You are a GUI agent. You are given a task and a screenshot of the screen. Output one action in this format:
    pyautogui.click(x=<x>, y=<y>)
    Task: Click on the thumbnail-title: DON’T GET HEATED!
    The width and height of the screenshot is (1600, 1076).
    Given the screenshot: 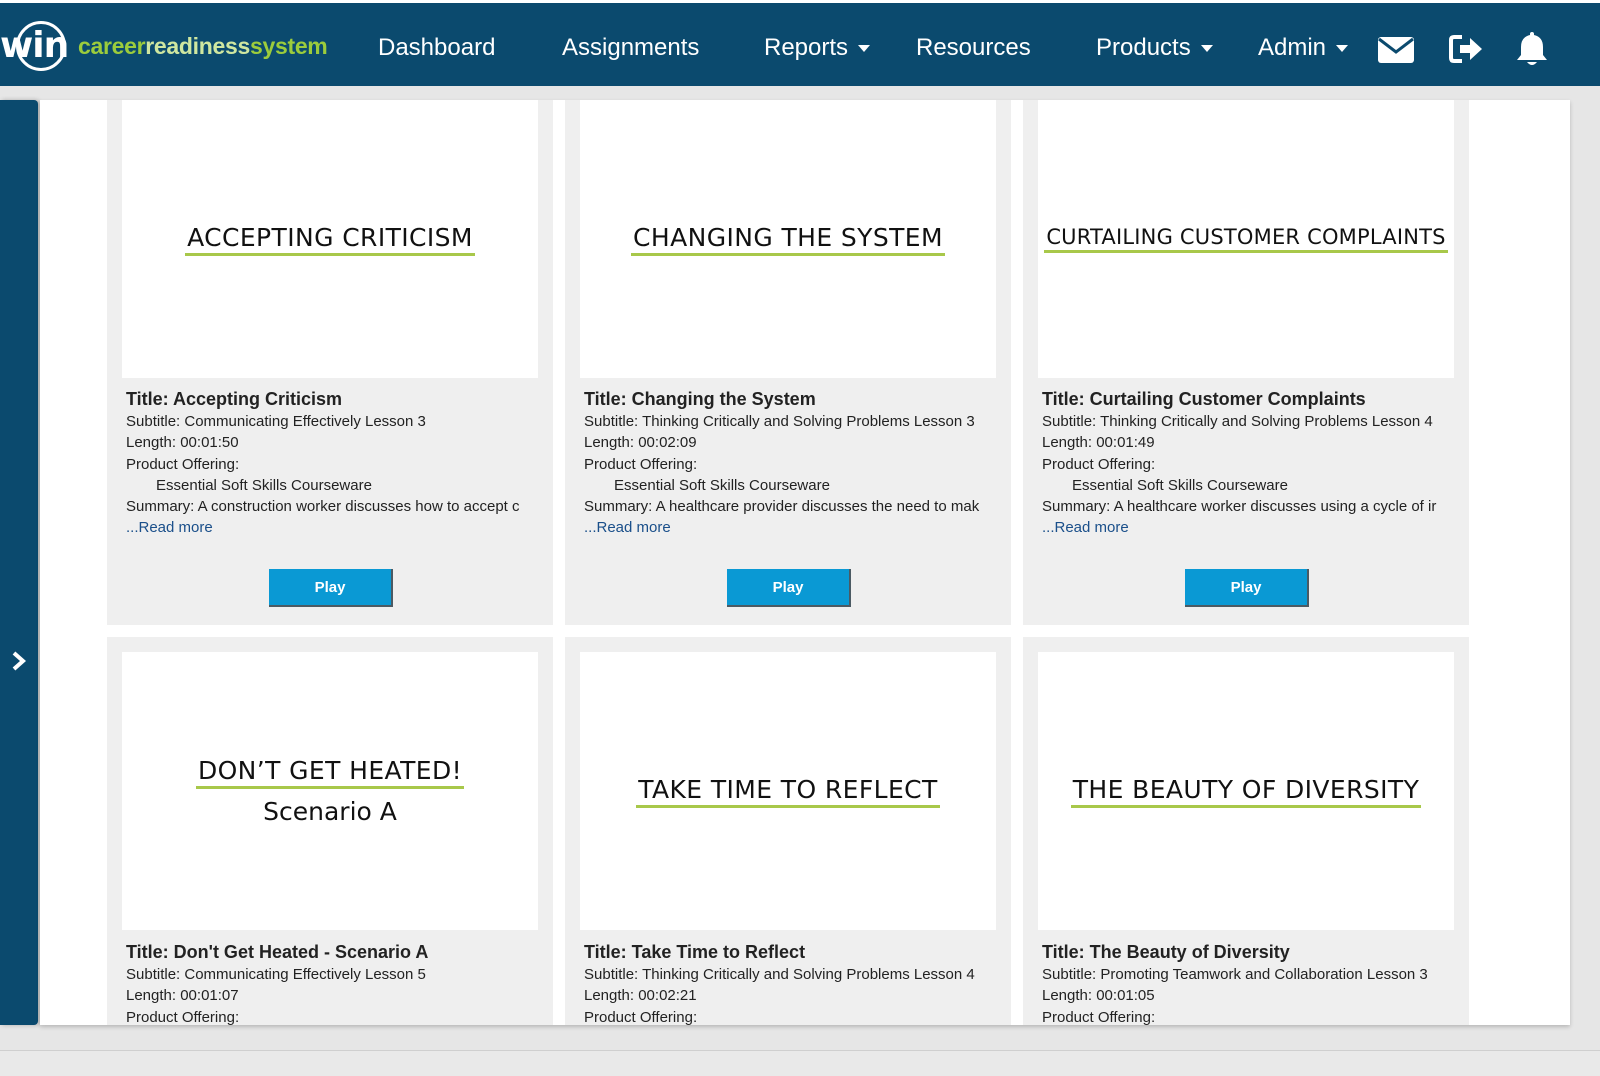 What is the action you would take?
    pyautogui.click(x=330, y=772)
    